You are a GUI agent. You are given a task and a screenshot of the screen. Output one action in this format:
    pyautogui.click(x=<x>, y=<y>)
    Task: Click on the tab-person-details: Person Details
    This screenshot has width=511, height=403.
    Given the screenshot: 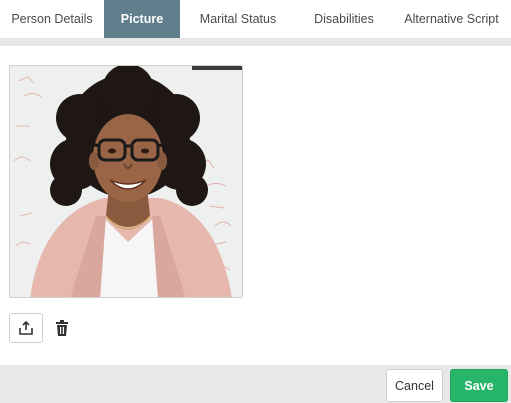 What is the action you would take?
    pyautogui.click(x=52, y=19)
    